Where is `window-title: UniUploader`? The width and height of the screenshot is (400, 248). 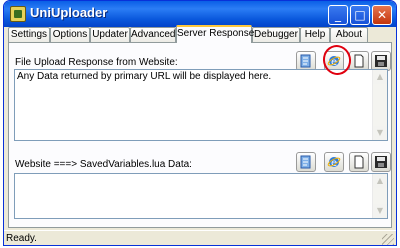 window-title: UniUploader is located at coordinates (69, 12).